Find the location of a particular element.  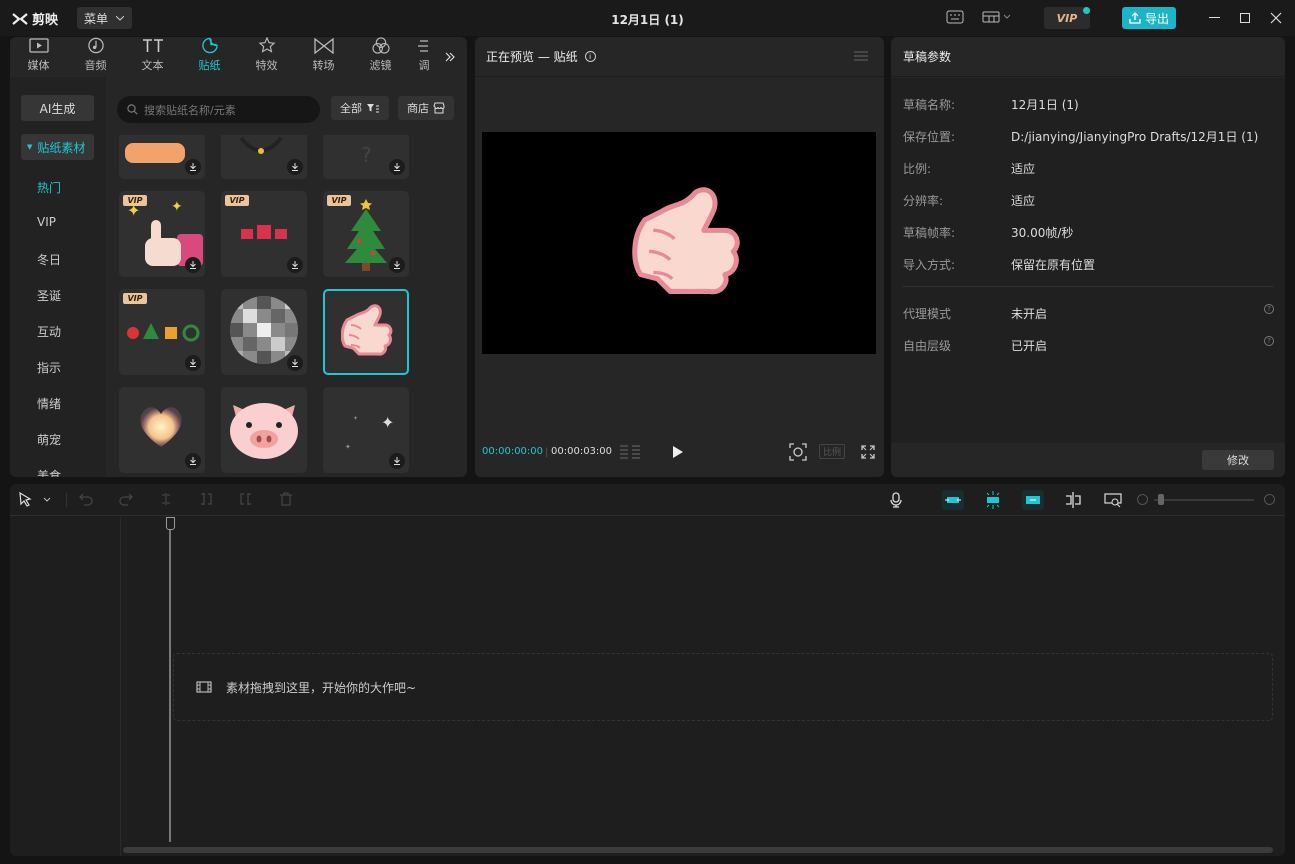

mosaic-ball-icon is located at coordinates (264, 330).